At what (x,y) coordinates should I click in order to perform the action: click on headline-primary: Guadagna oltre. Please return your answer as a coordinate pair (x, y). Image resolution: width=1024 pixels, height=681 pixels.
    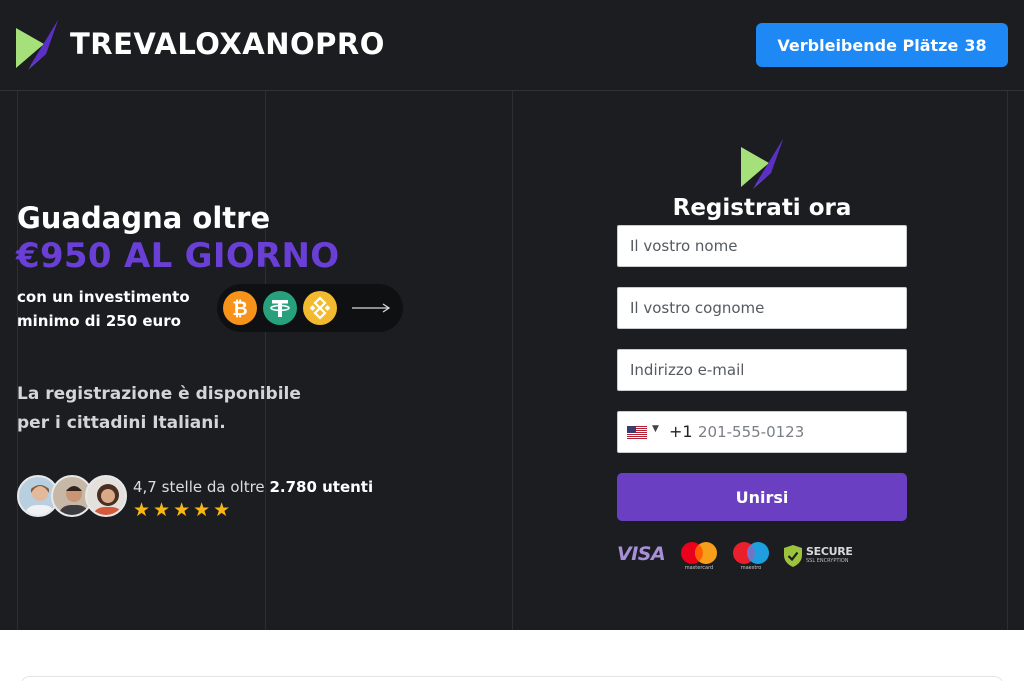
    Looking at the image, I should click on (144, 218).